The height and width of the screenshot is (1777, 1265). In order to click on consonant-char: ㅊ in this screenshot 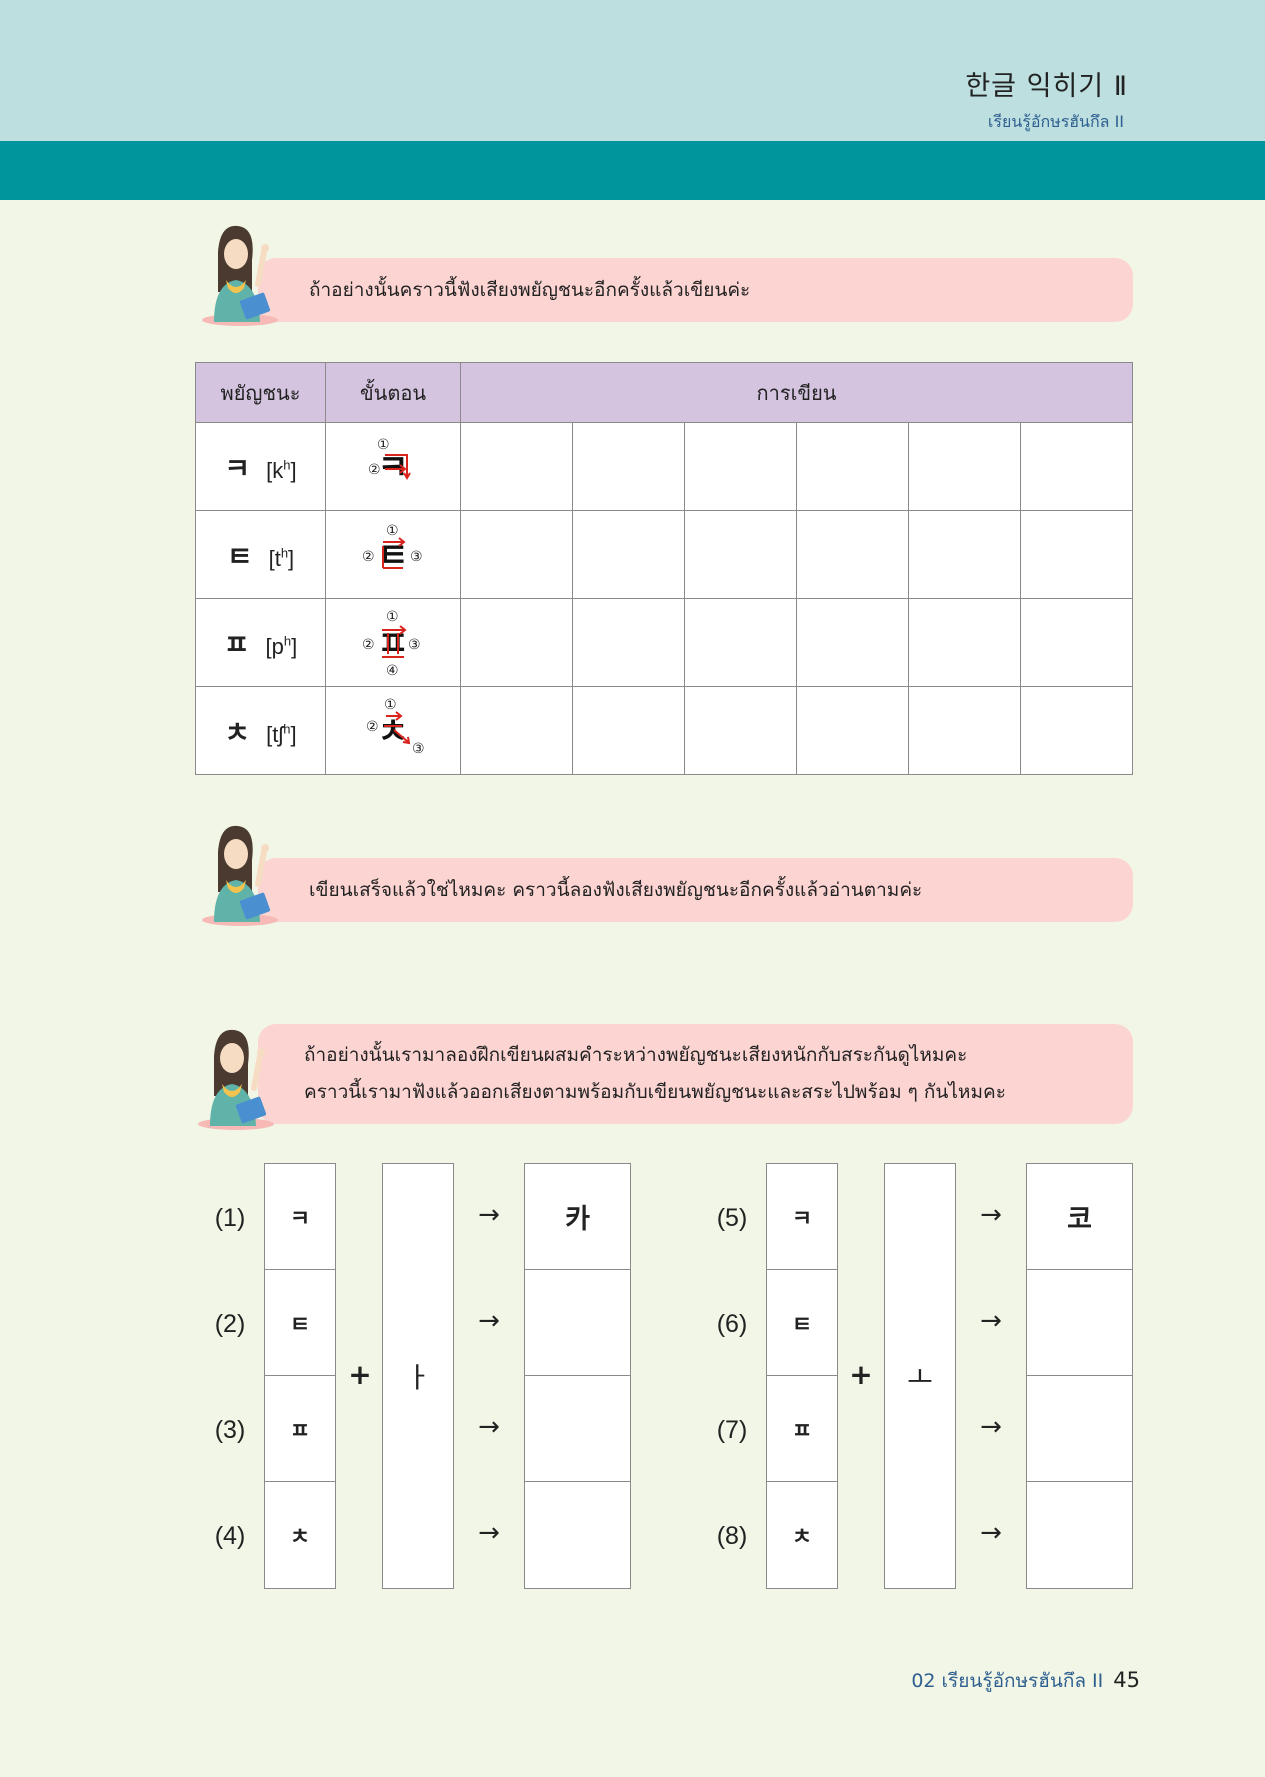, I will do `click(237, 732)`.